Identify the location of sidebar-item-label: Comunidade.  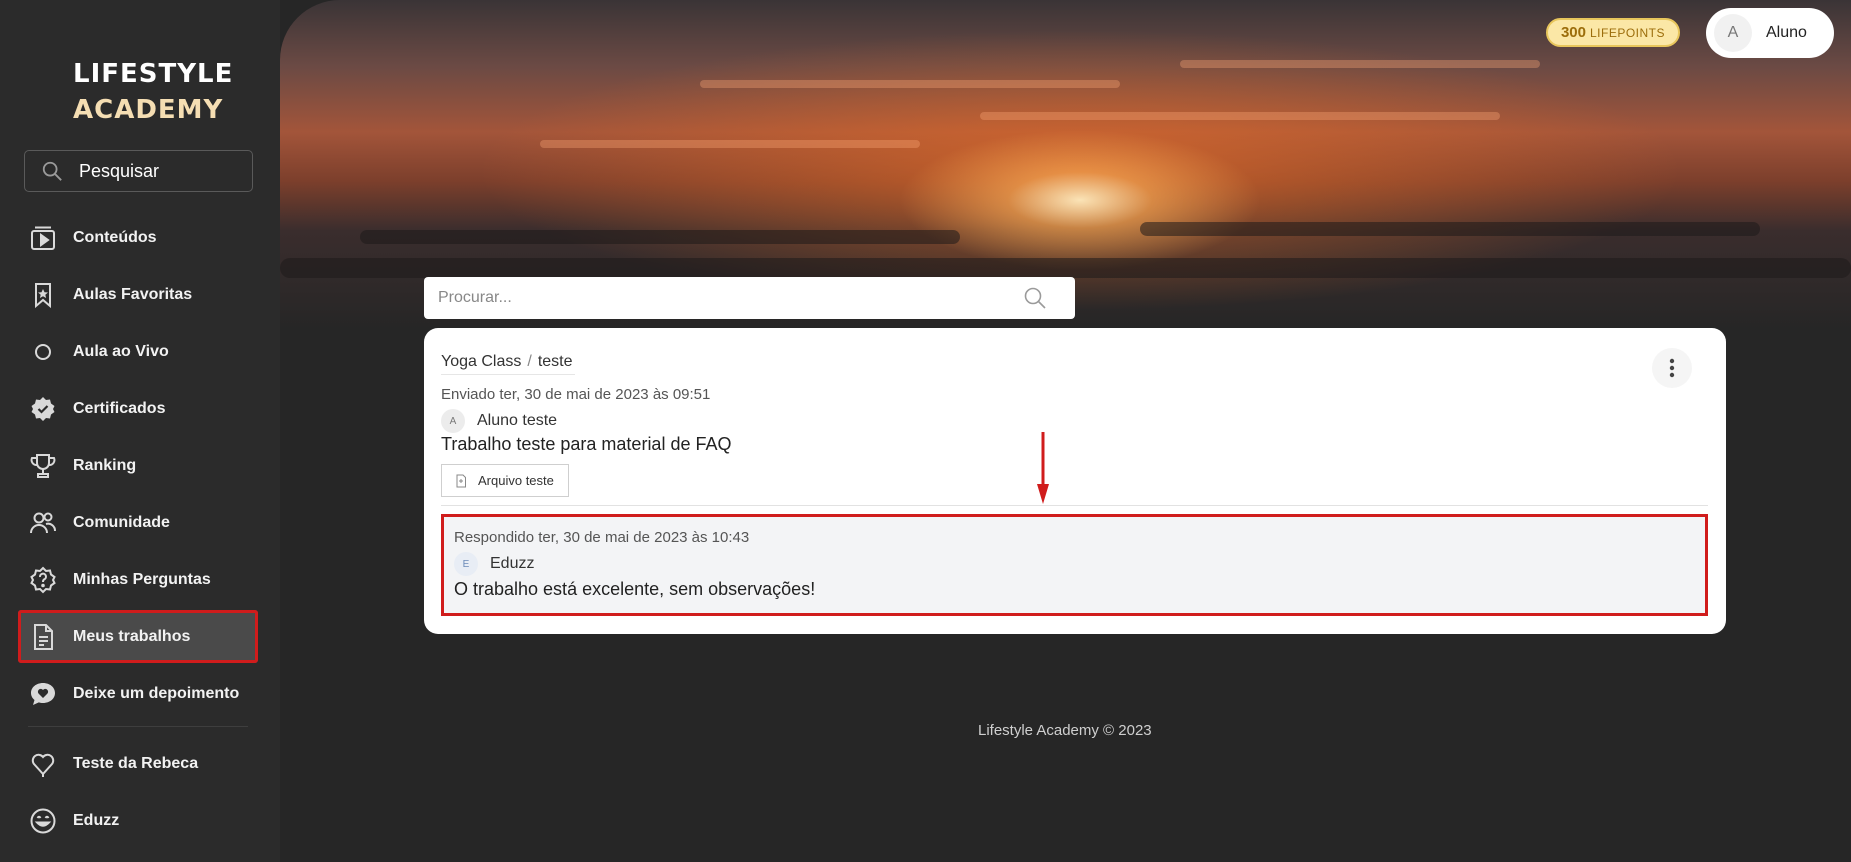
(121, 522).